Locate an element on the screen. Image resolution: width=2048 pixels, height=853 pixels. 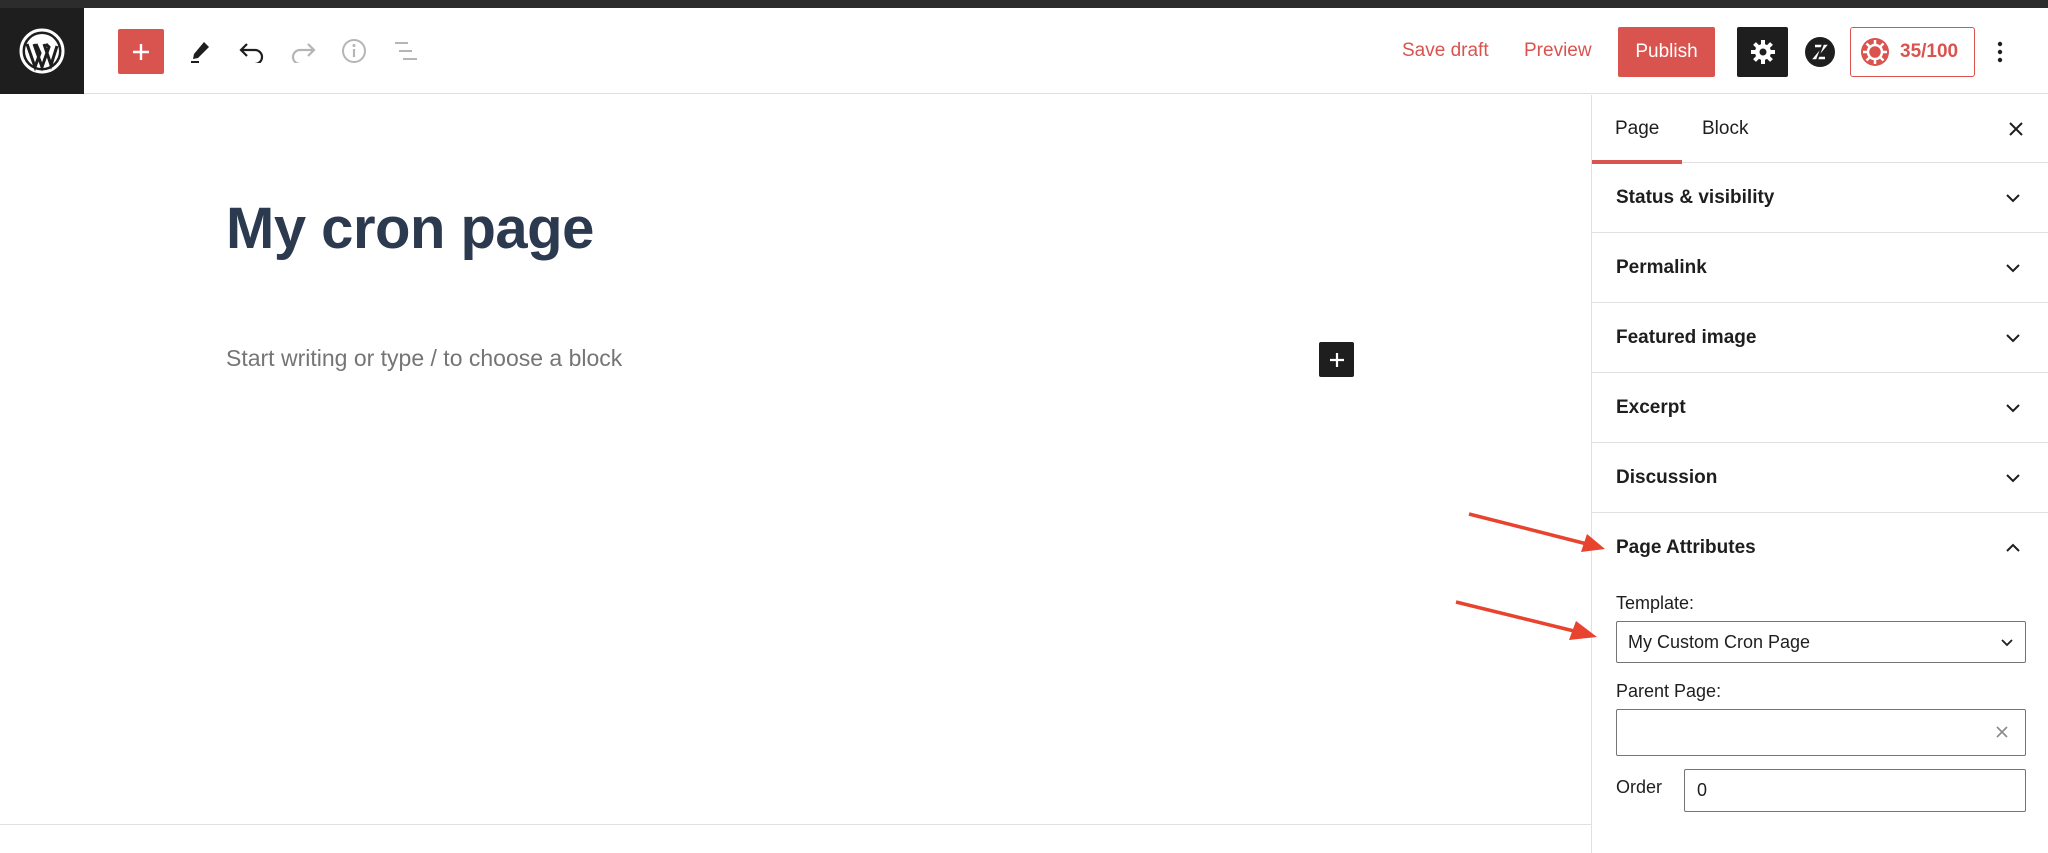
panel-title: Featured image is located at coordinates (1686, 337).